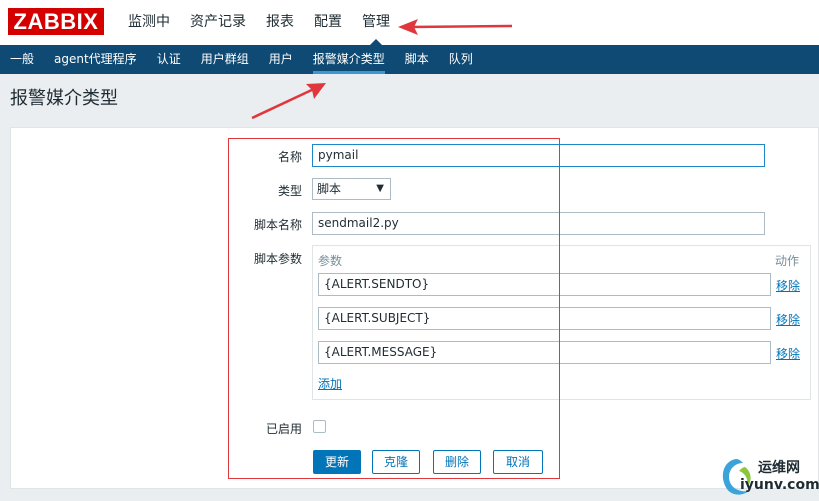 This screenshot has width=819, height=501. I want to click on main-menu: 监测中 资产记录 报表 配置 管理, so click(259, 22).